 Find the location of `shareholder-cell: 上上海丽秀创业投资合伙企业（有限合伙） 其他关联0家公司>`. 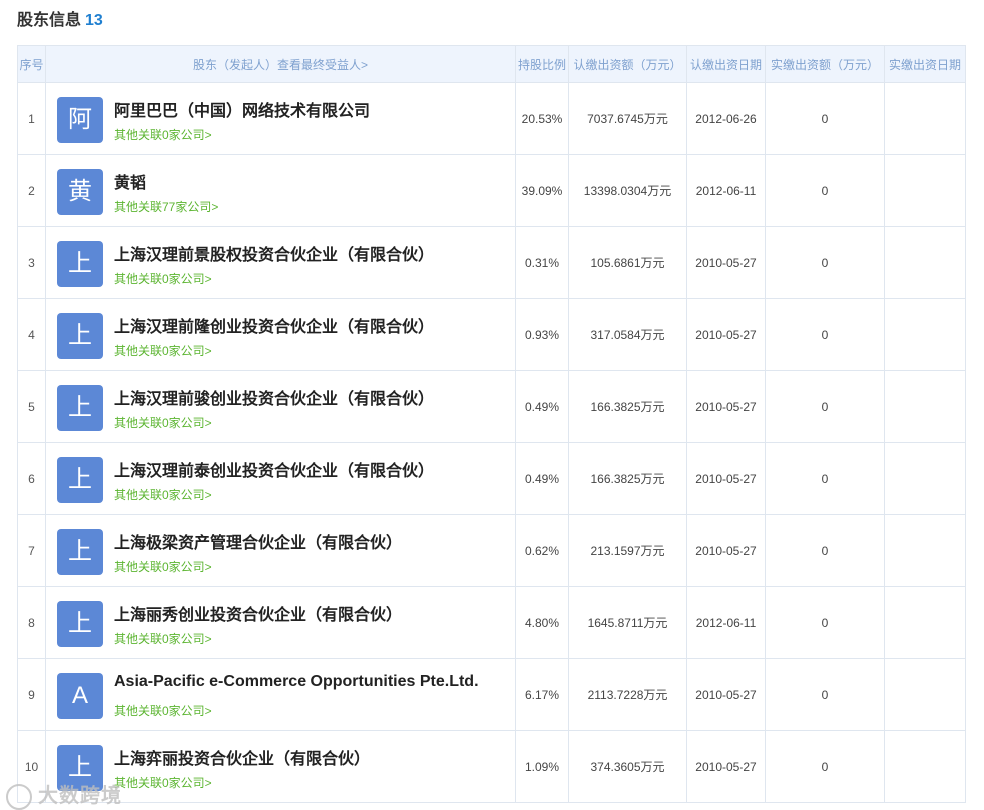

shareholder-cell: 上上海丽秀创业投资合伙企业（有限合伙） 其他关联0家公司> is located at coordinates (280, 622).